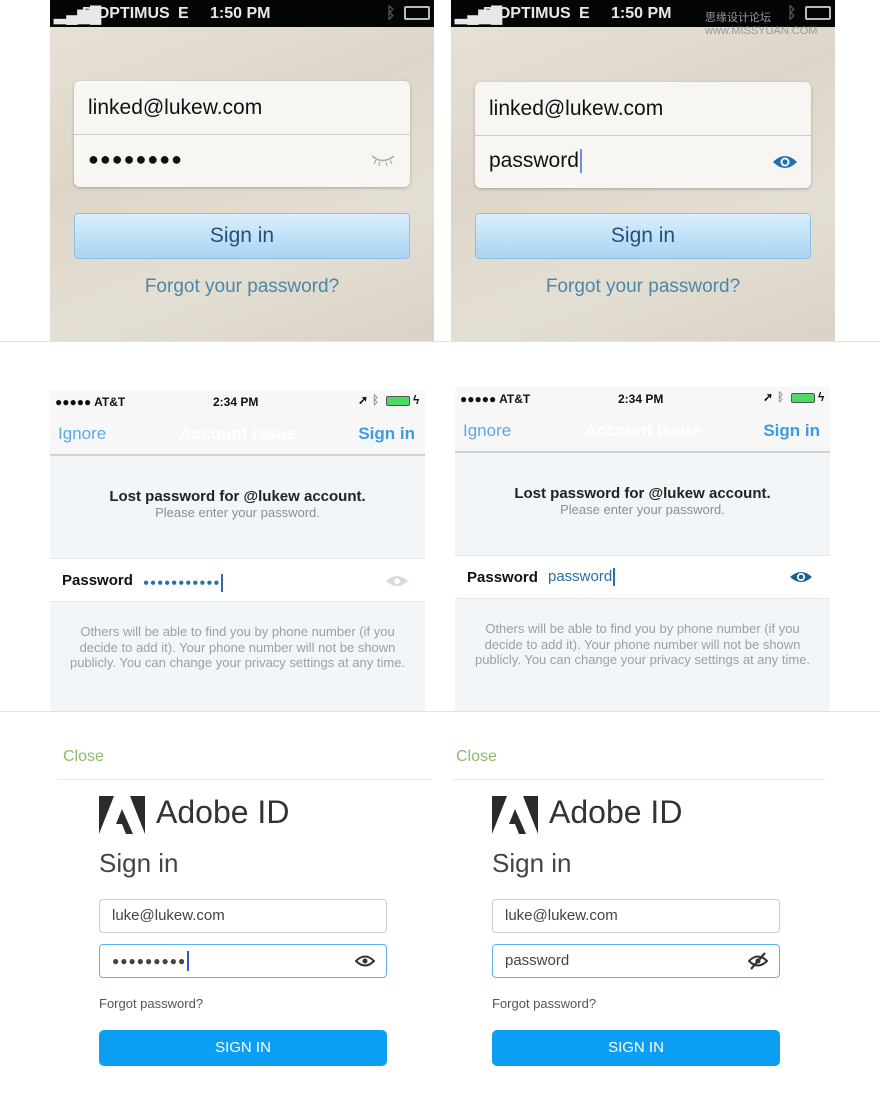 This screenshot has height=1106, width=880. Describe the element at coordinates (135, 159) in the screenshot. I see `password-field: ●●●●●●●●` at that location.